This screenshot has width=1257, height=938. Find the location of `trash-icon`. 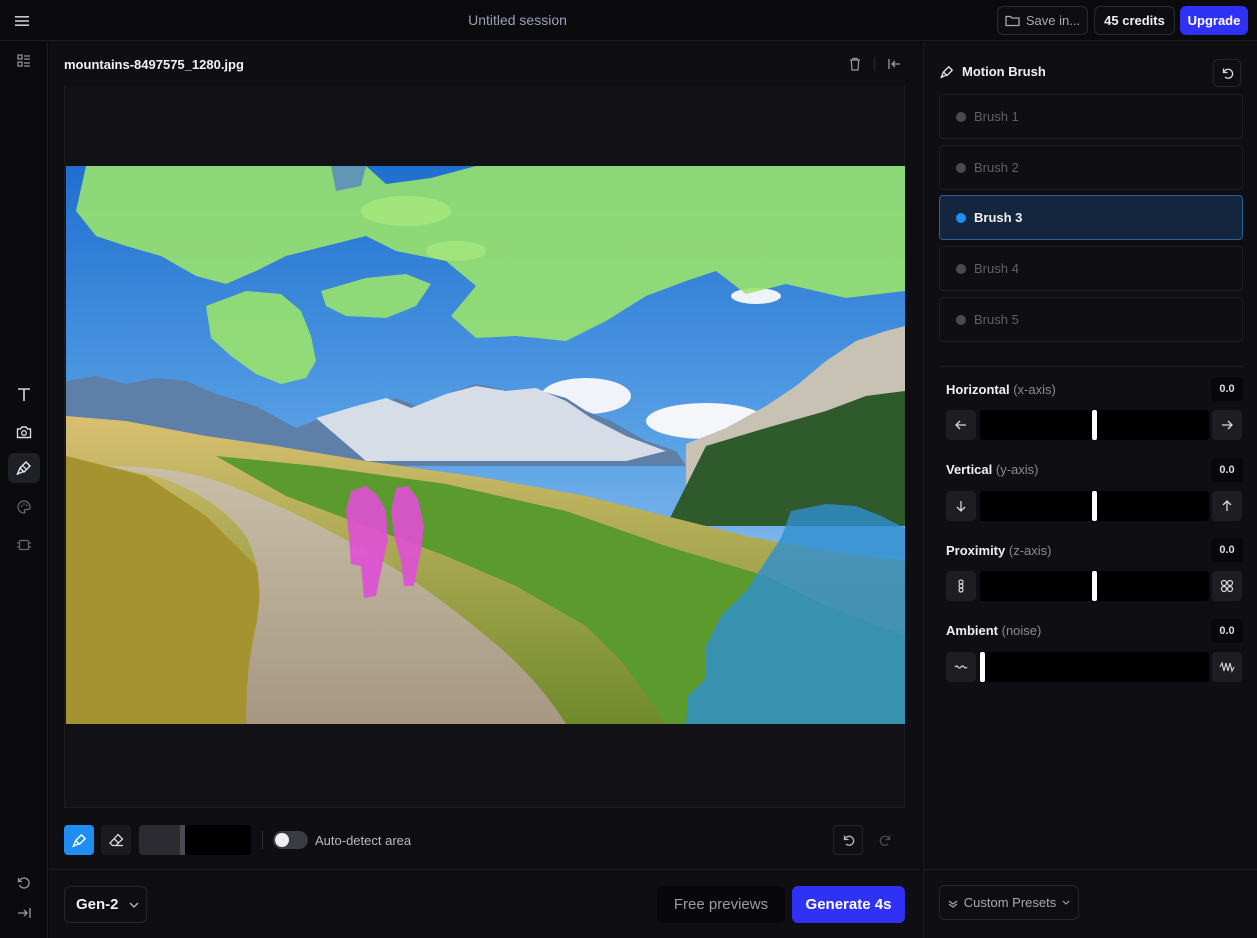

trash-icon is located at coordinates (855, 64).